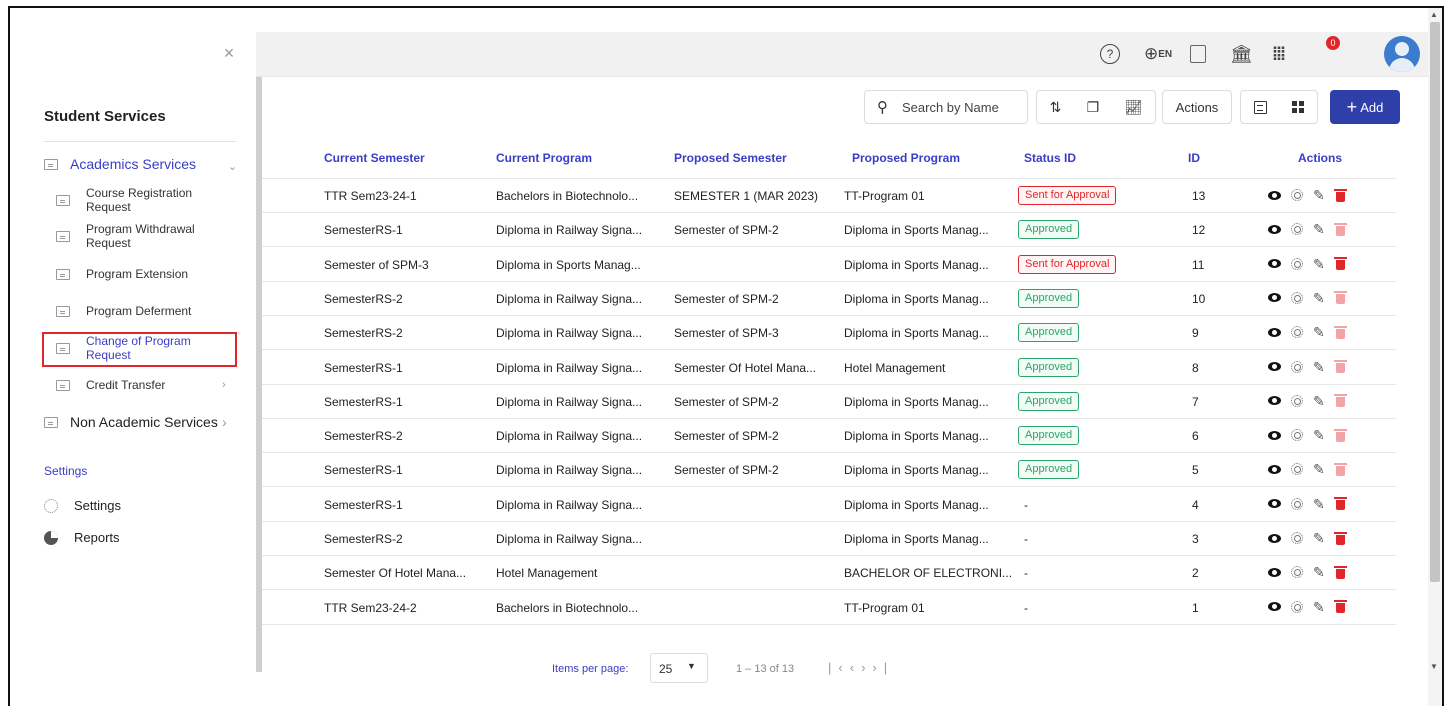  I want to click on copy-icon: ❐, so click(1093, 107).